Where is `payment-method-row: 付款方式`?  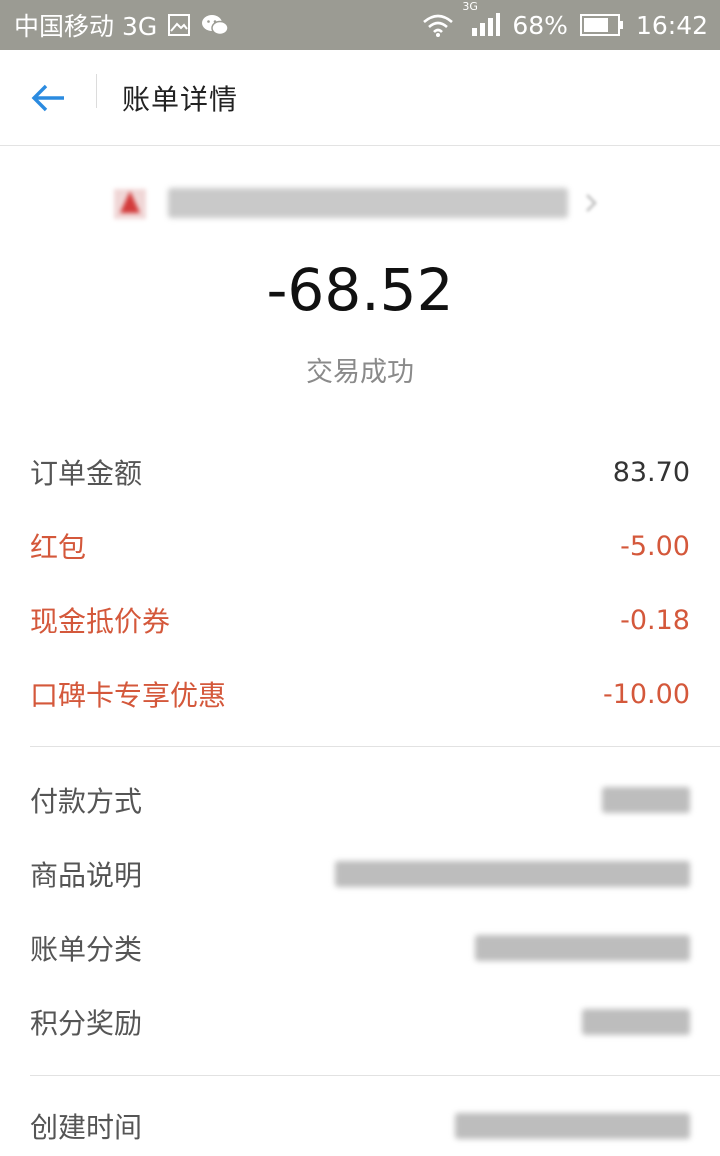 payment-method-row: 付款方式 is located at coordinates (360, 800).